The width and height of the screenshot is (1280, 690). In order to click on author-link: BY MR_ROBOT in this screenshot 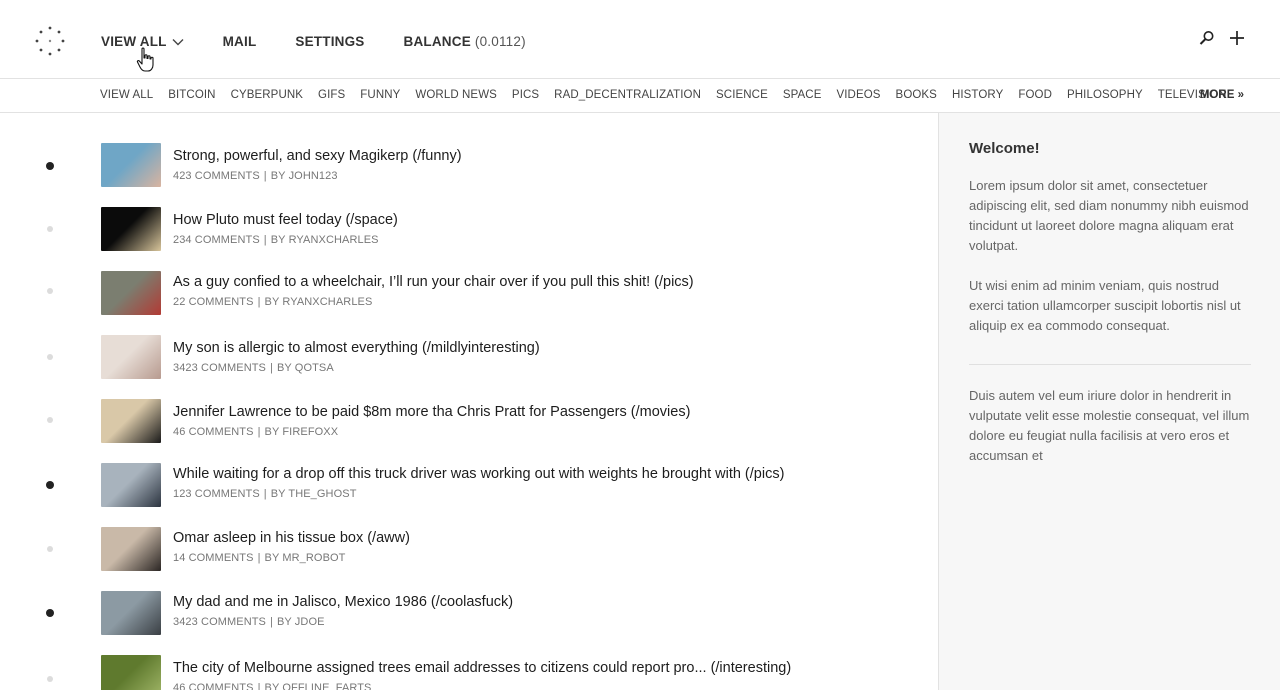, I will do `click(305, 558)`.